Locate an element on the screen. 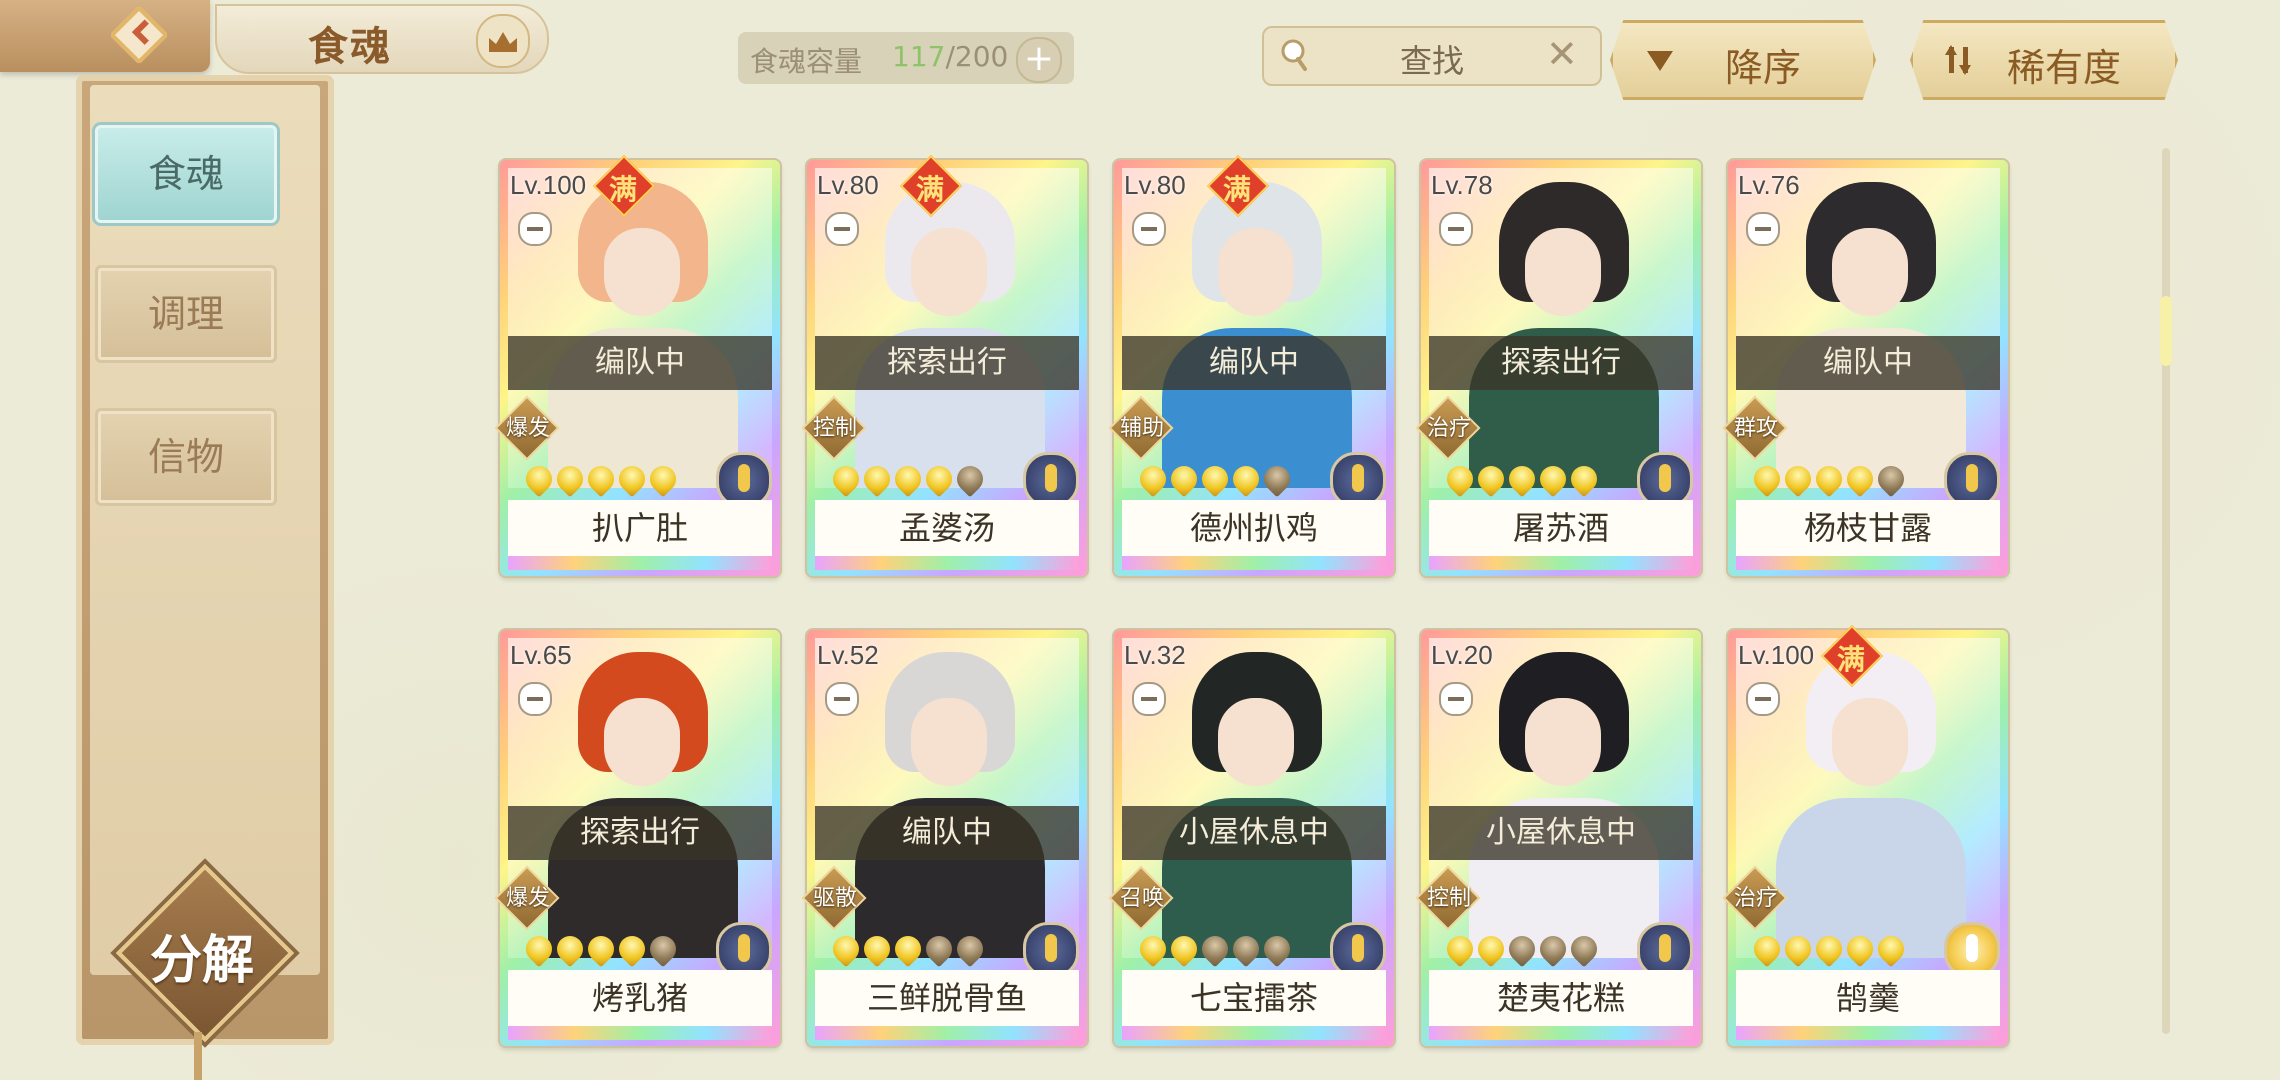  food-soul-card: Lv.52 编队中 驱散 三鲜脱骨鱼 is located at coordinates (944, 838).